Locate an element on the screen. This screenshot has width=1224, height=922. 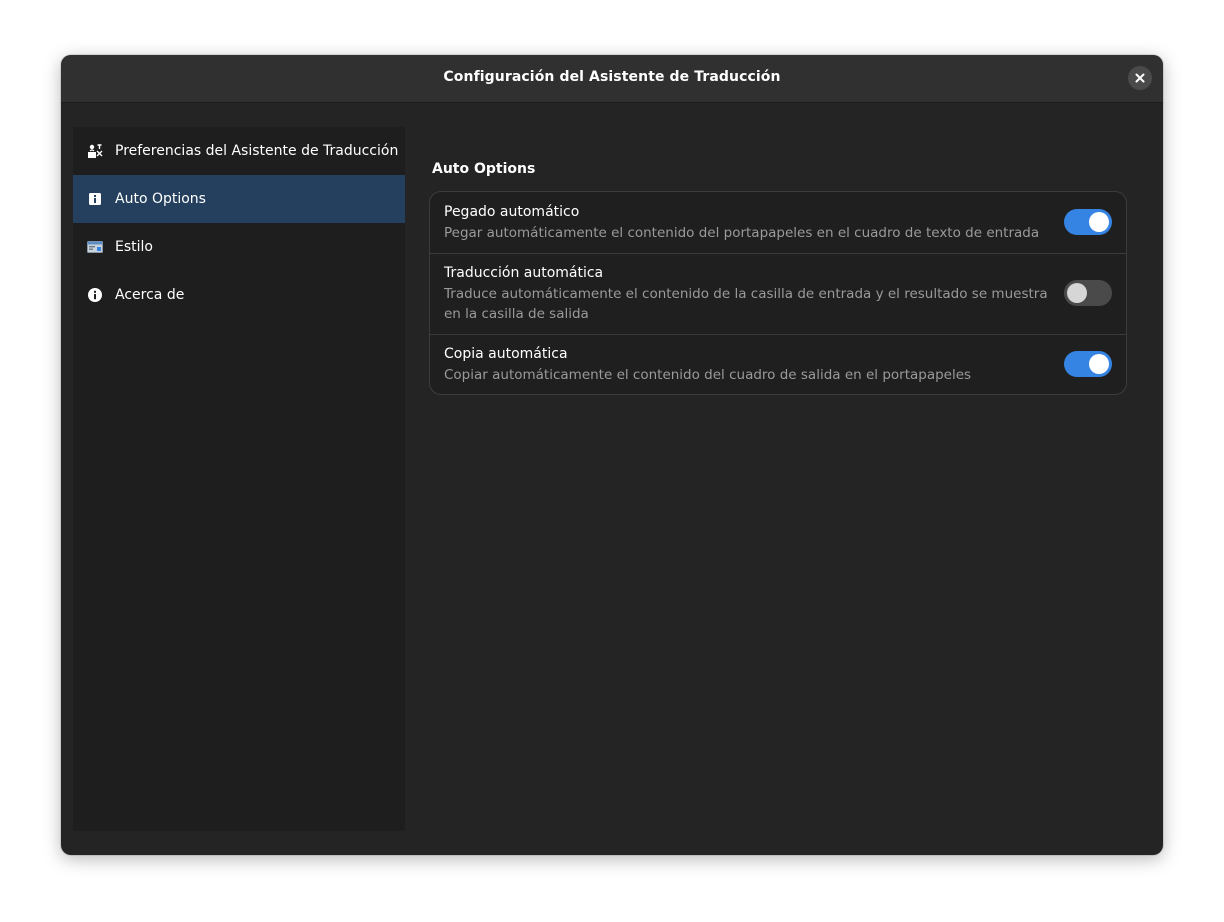
section-title: Auto Options is located at coordinates (484, 169).